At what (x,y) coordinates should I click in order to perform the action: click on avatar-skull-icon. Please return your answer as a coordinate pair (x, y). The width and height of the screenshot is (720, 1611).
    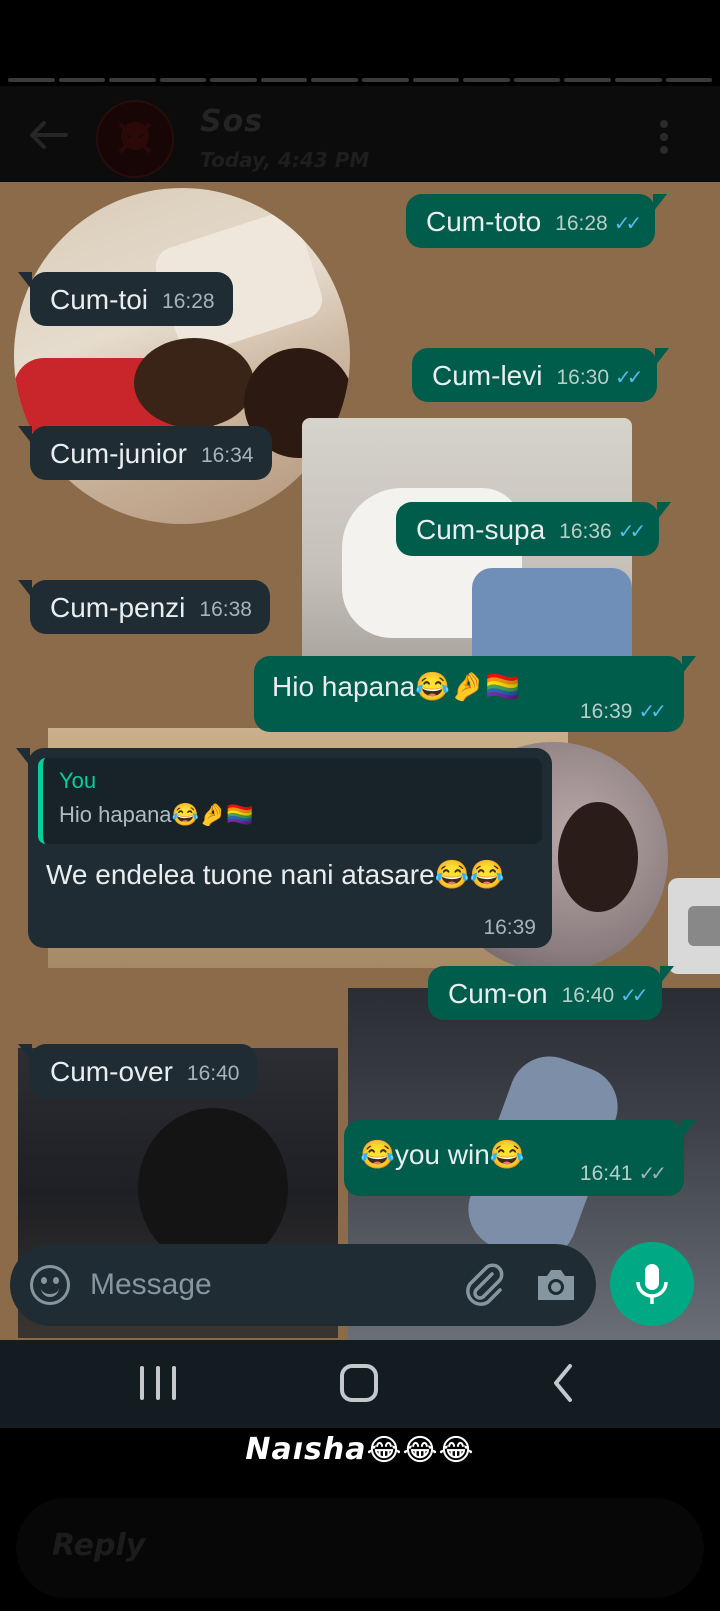
    Looking at the image, I should click on (135, 138).